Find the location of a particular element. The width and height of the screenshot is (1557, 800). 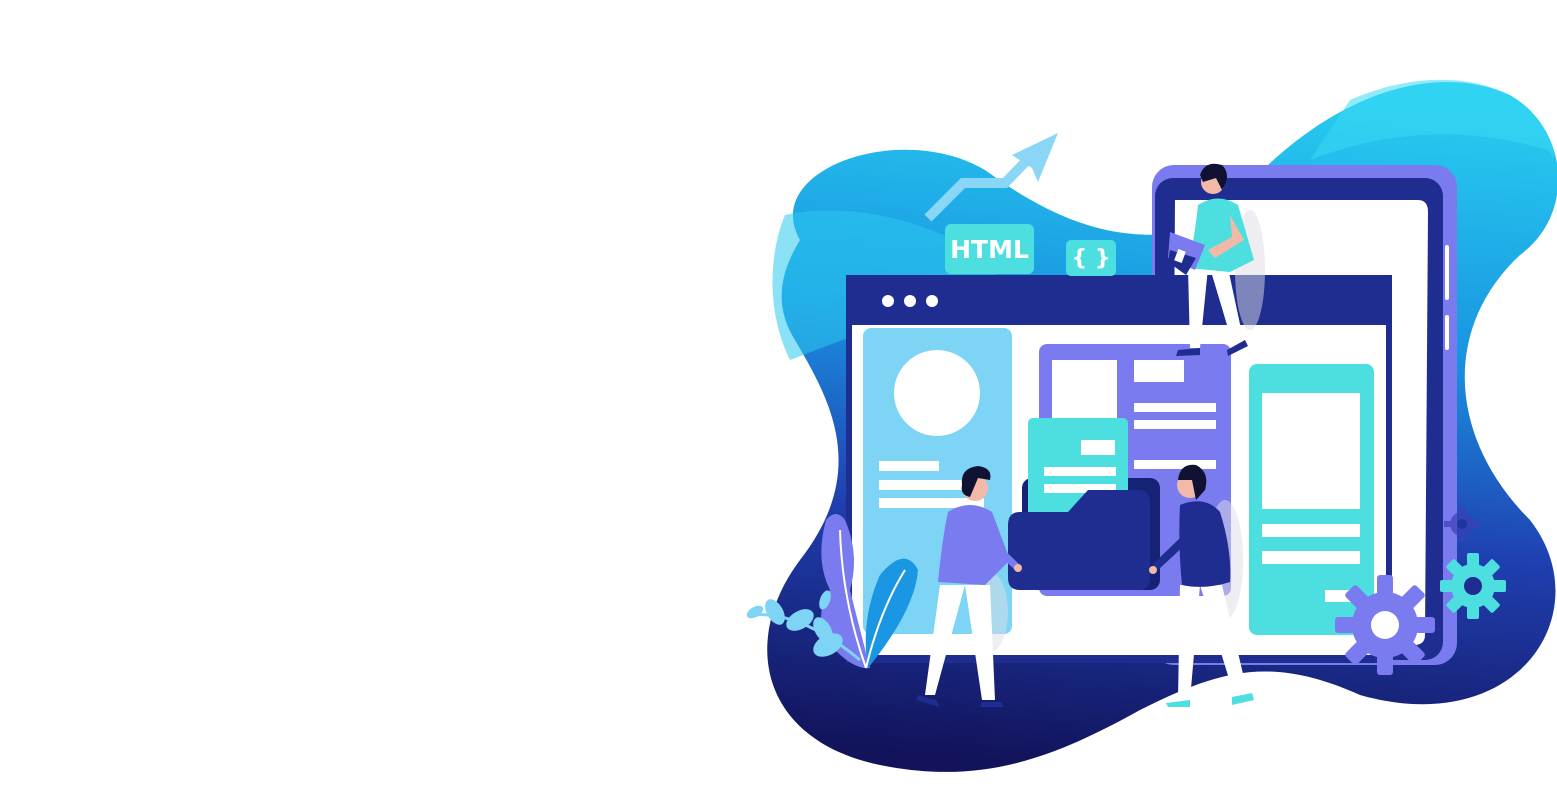

window-dots-icon is located at coordinates (910, 301).